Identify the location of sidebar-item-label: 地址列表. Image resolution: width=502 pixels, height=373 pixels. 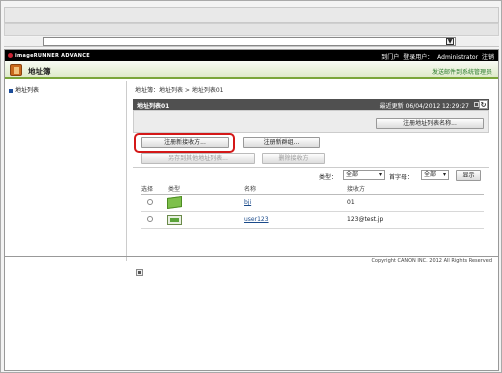
(27, 90).